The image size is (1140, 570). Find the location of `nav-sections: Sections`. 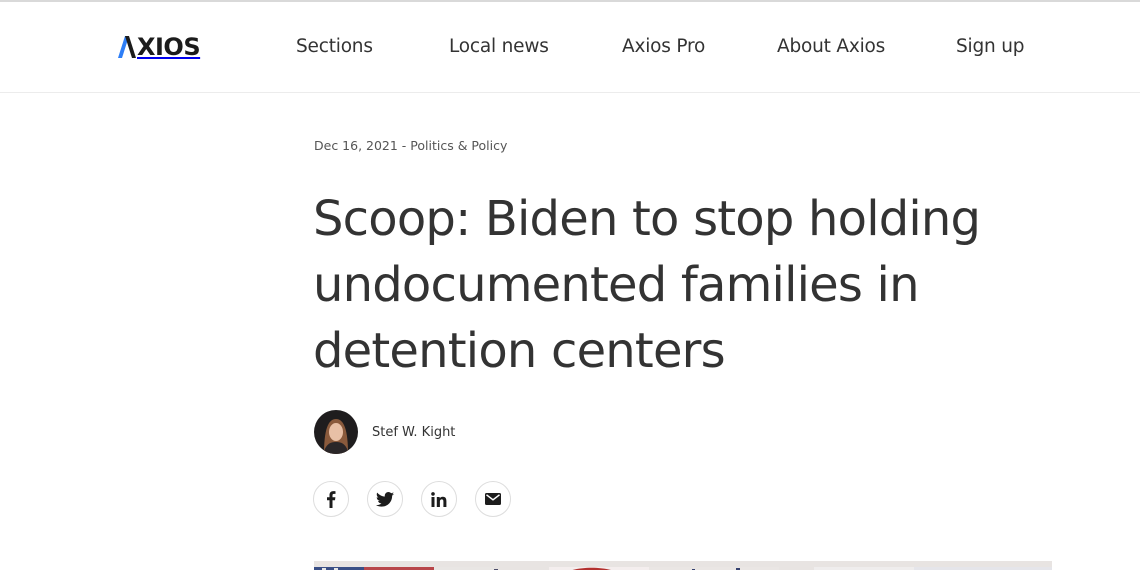

nav-sections: Sections is located at coordinates (334, 47).